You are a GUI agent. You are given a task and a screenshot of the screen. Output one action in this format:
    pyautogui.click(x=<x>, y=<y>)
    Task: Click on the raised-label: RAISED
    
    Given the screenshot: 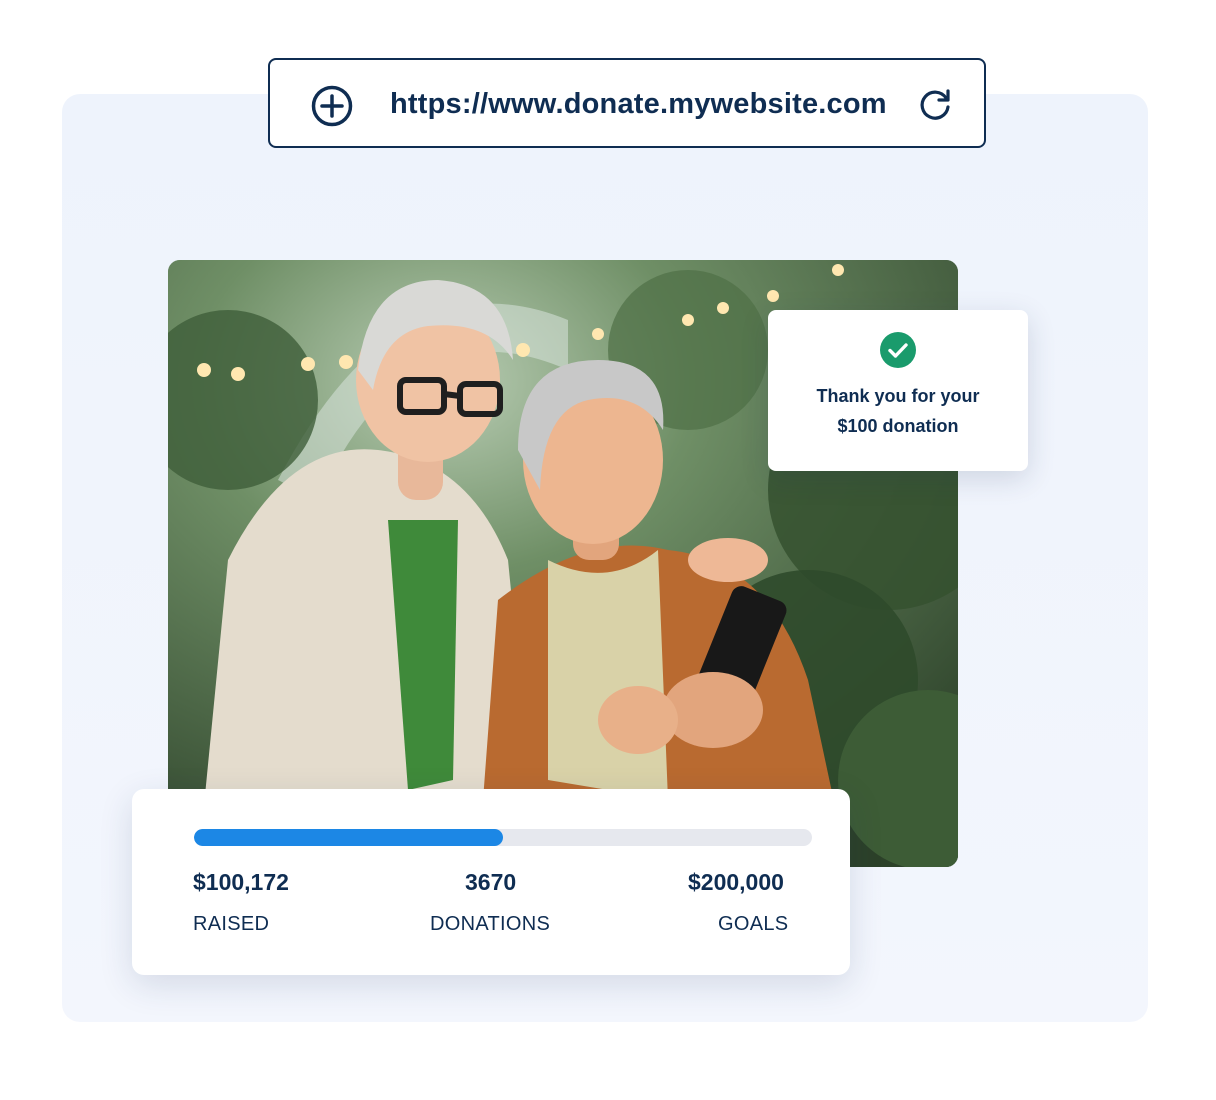 What is the action you would take?
    pyautogui.click(x=231, y=924)
    